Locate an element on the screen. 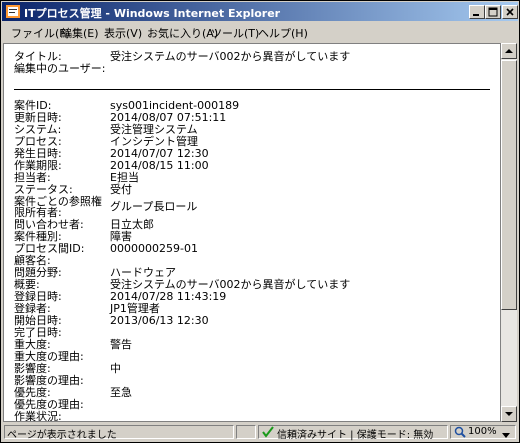 The image size is (520, 443). editing-user-label: 編集中のユーザー: is located at coordinates (60, 68).